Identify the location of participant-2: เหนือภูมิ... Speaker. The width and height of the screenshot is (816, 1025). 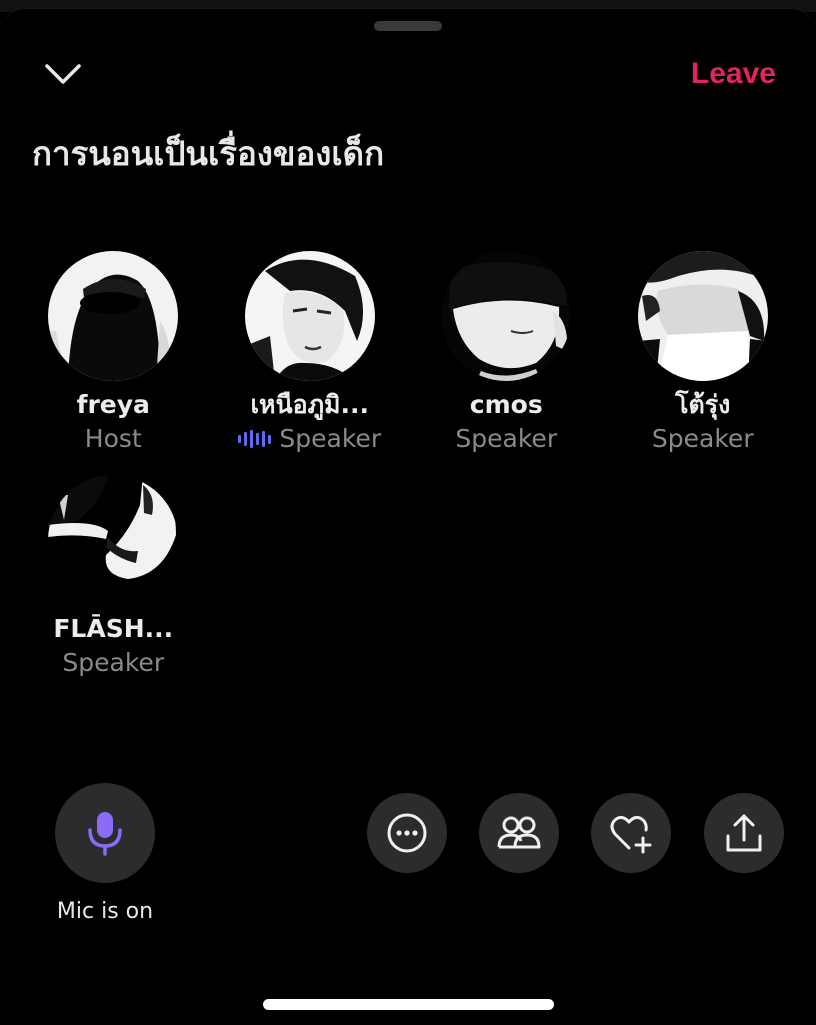
(310, 353).